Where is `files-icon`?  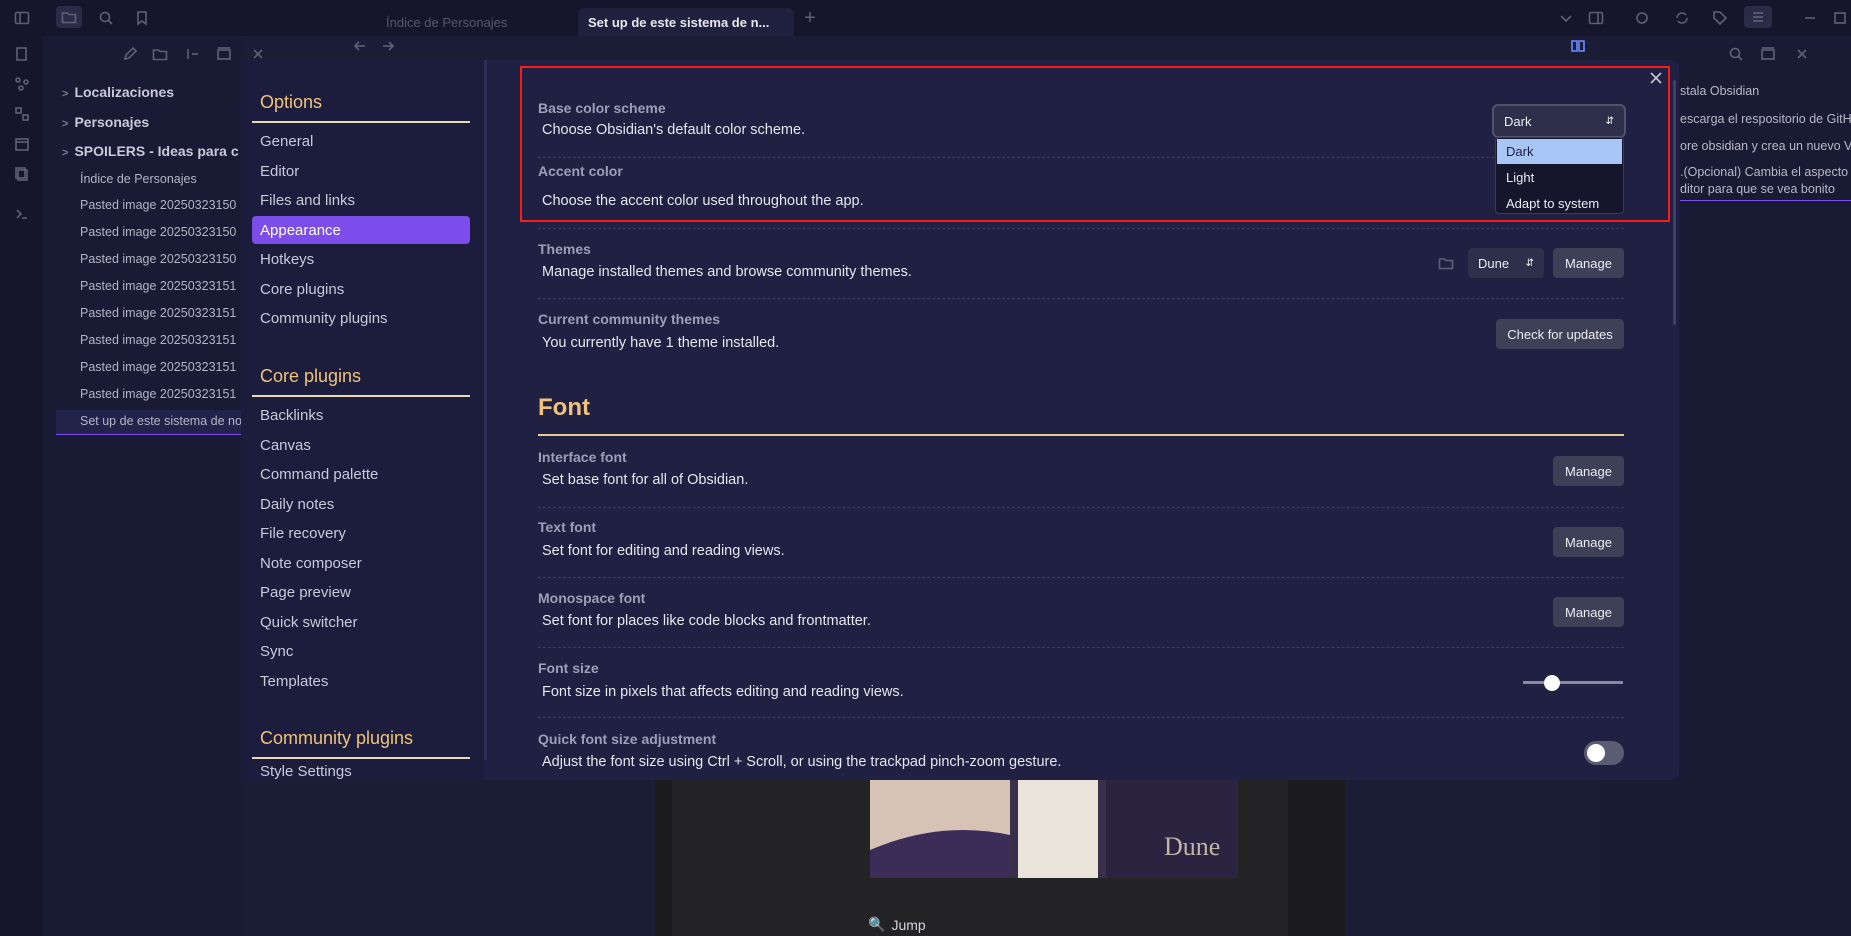
files-icon is located at coordinates (22, 54).